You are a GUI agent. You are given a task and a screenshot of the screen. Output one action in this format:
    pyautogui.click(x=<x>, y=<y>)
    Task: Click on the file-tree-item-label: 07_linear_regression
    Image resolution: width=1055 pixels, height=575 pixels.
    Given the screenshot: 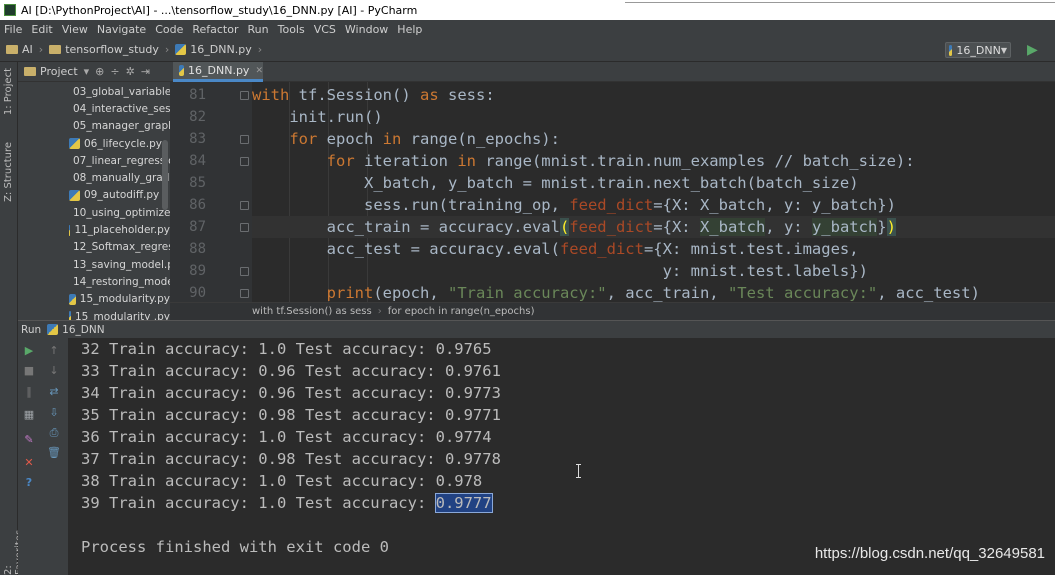 What is the action you would take?
    pyautogui.click(x=121, y=160)
    